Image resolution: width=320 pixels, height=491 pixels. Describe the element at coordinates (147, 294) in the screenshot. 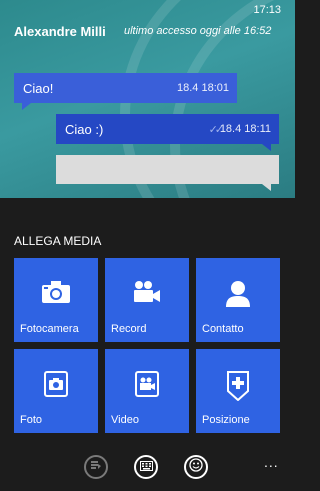

I see `video-camera-icon` at that location.